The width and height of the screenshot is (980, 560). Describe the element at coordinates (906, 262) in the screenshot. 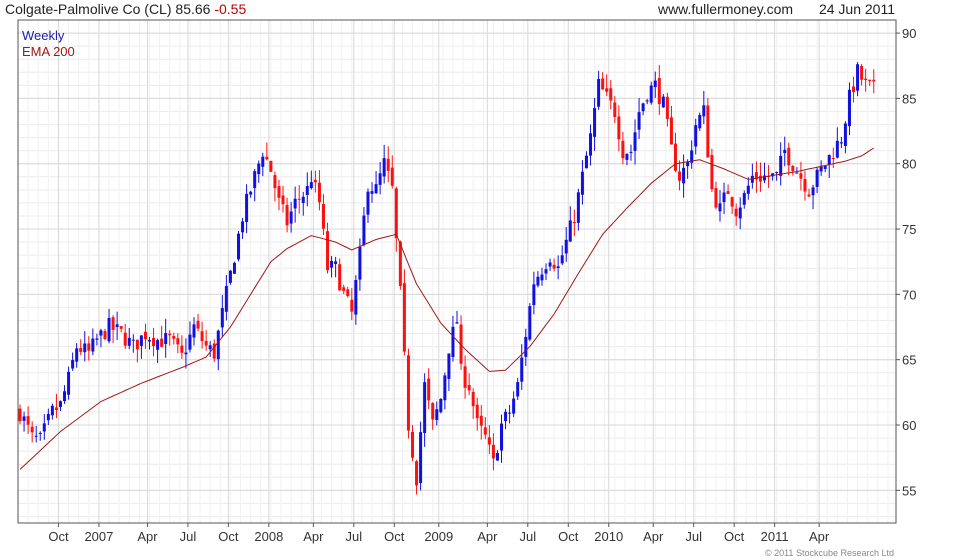

I see `y-axis: 55 60 65 70 75 80 85 90` at that location.